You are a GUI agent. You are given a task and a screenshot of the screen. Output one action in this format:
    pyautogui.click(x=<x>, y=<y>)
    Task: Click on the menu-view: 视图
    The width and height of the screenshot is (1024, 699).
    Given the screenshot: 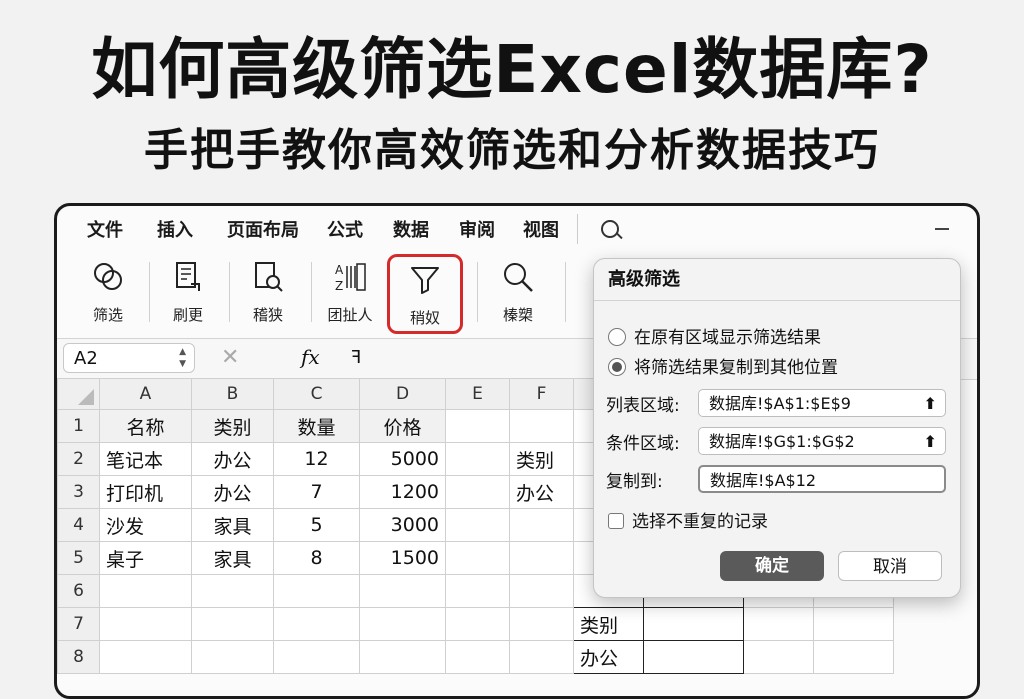 What is the action you would take?
    pyautogui.click(x=541, y=229)
    